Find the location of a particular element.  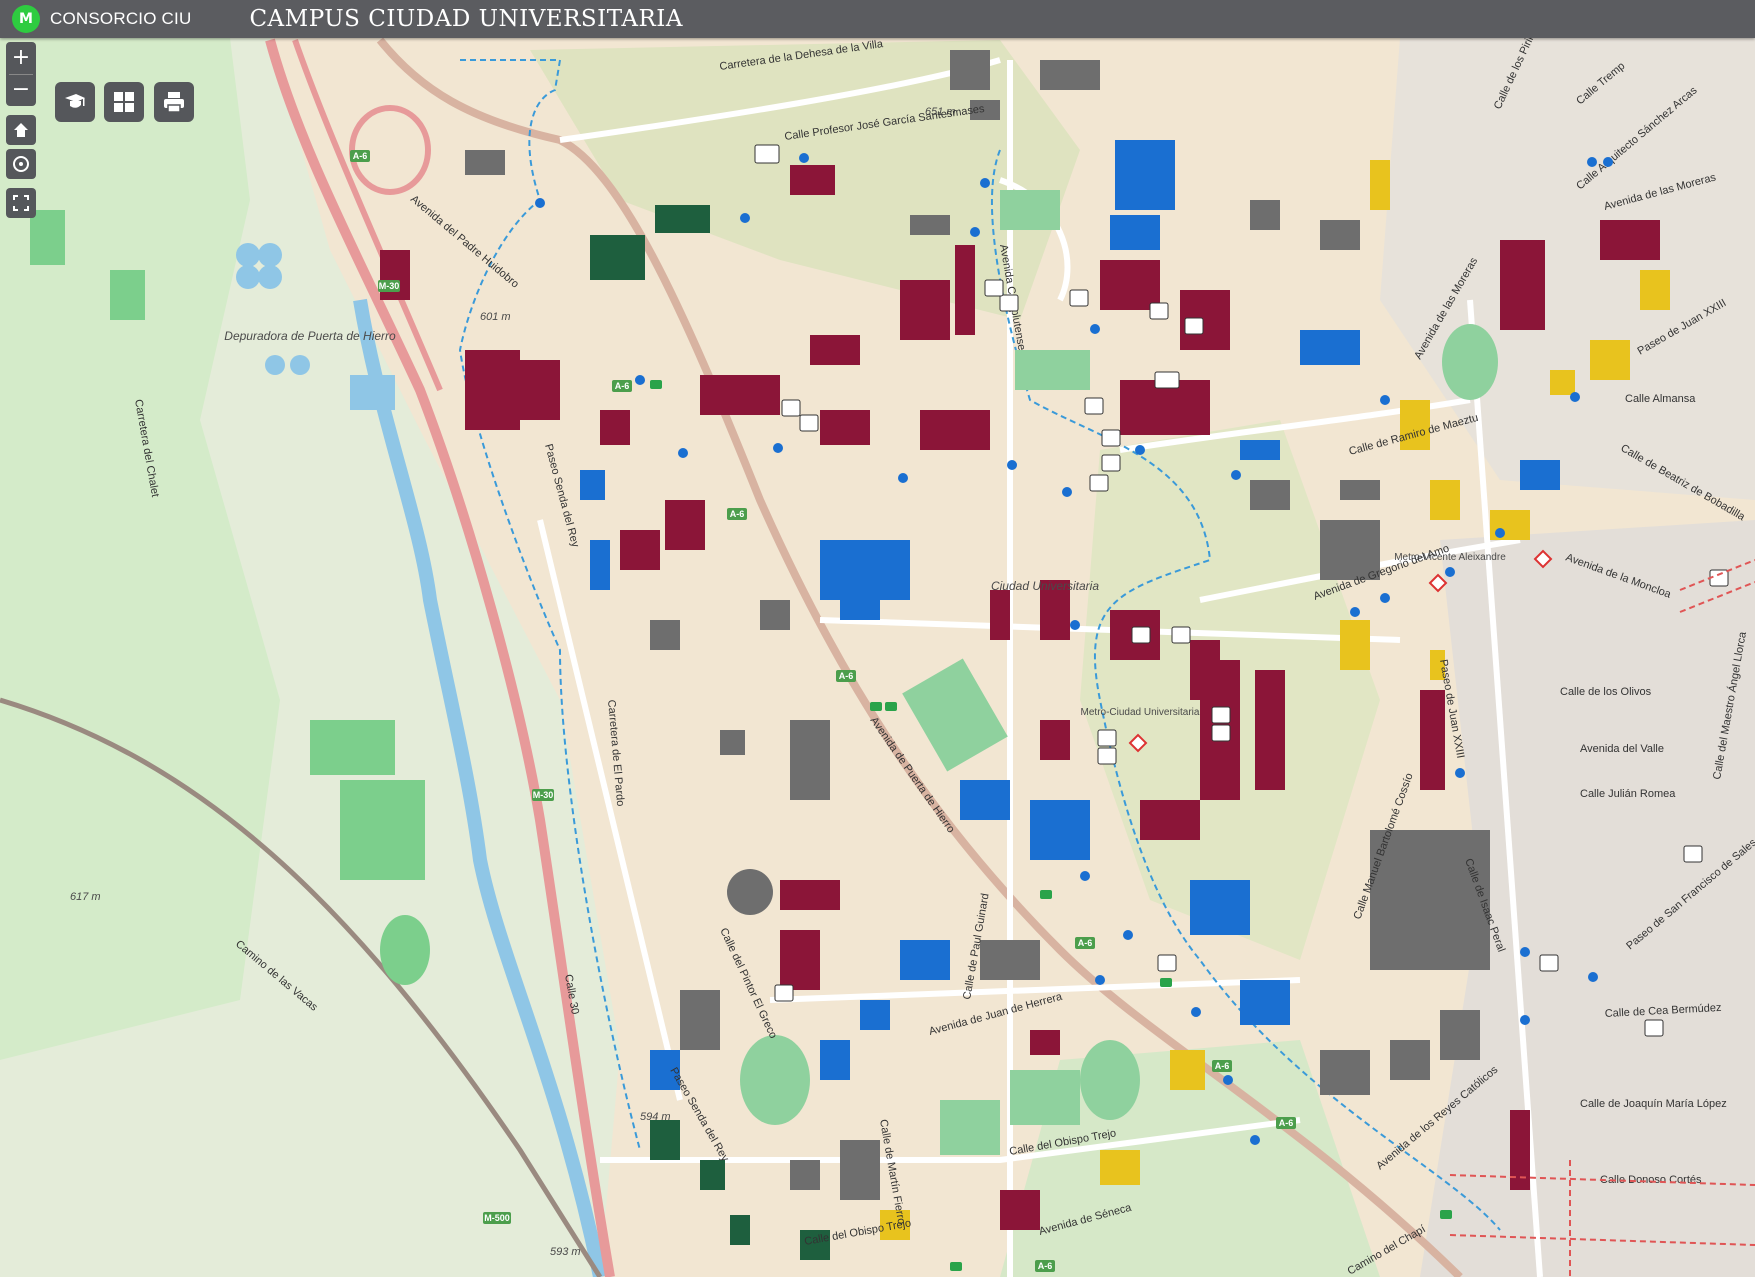

fullscreen-icon is located at coordinates (21, 203).